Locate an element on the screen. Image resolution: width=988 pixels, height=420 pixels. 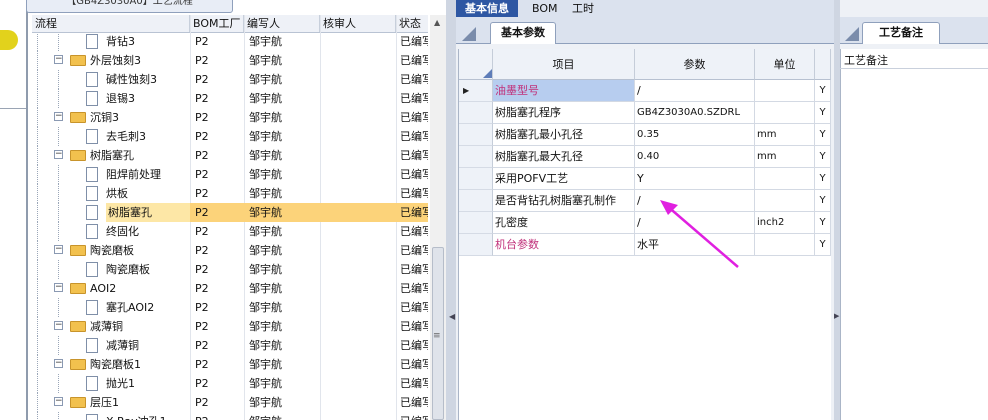
tree-row: − 层压1 P2 邹宇航 已编写 is located at coordinates (230, 402).